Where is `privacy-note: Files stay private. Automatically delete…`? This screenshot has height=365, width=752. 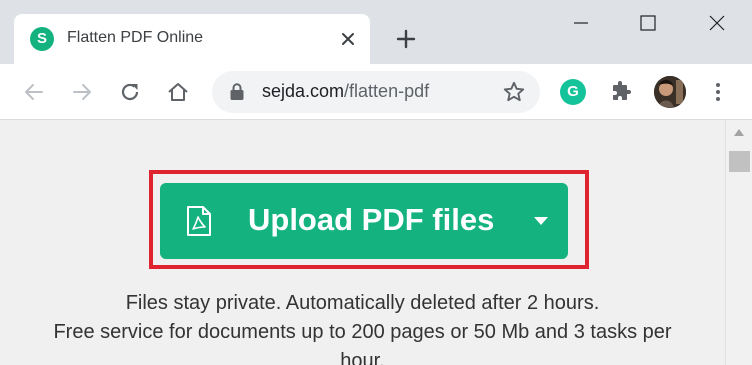
privacy-note: Files stay private. Automatically delete… is located at coordinates (362, 303).